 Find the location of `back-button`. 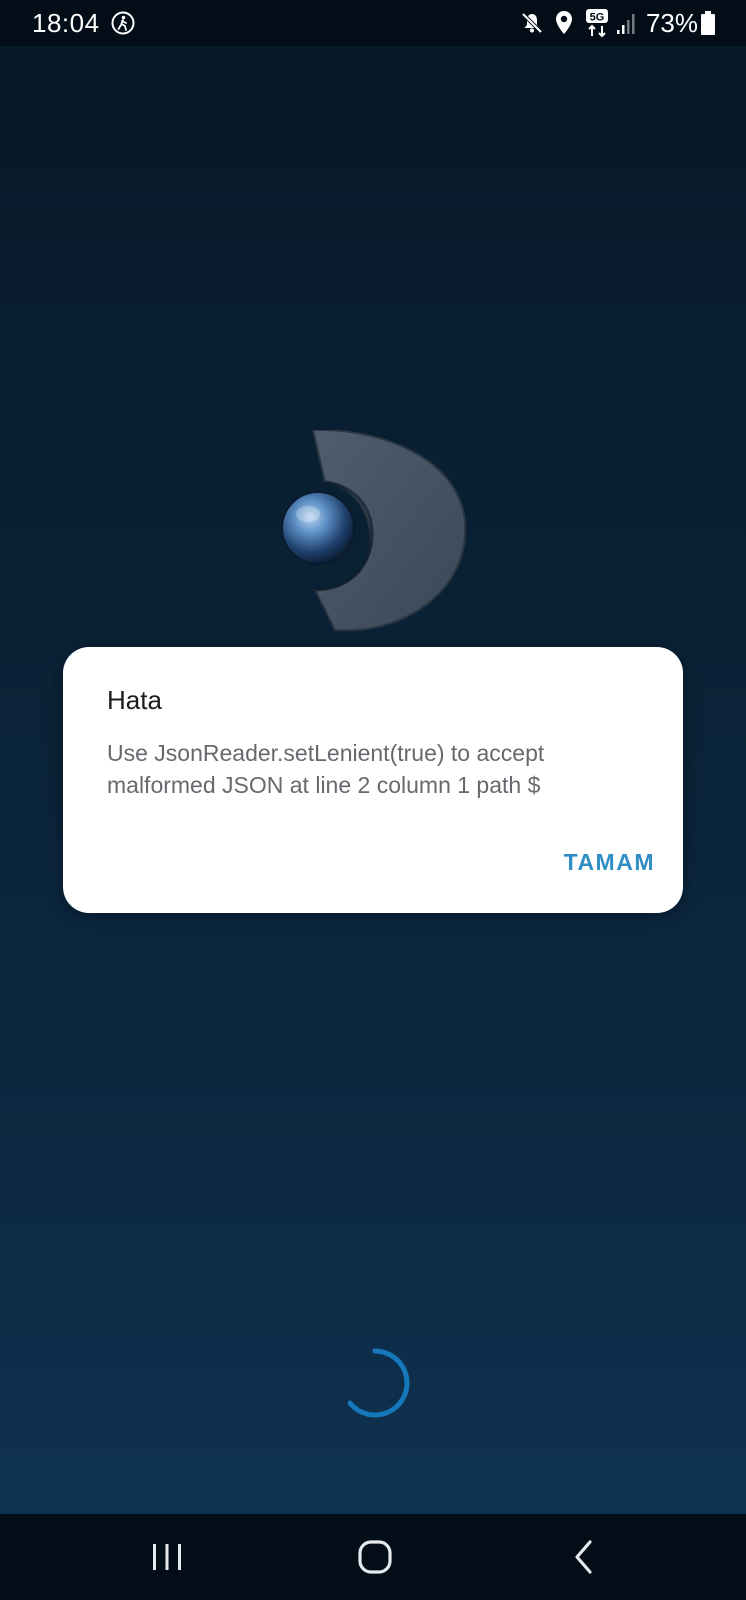

back-button is located at coordinates (584, 1557).